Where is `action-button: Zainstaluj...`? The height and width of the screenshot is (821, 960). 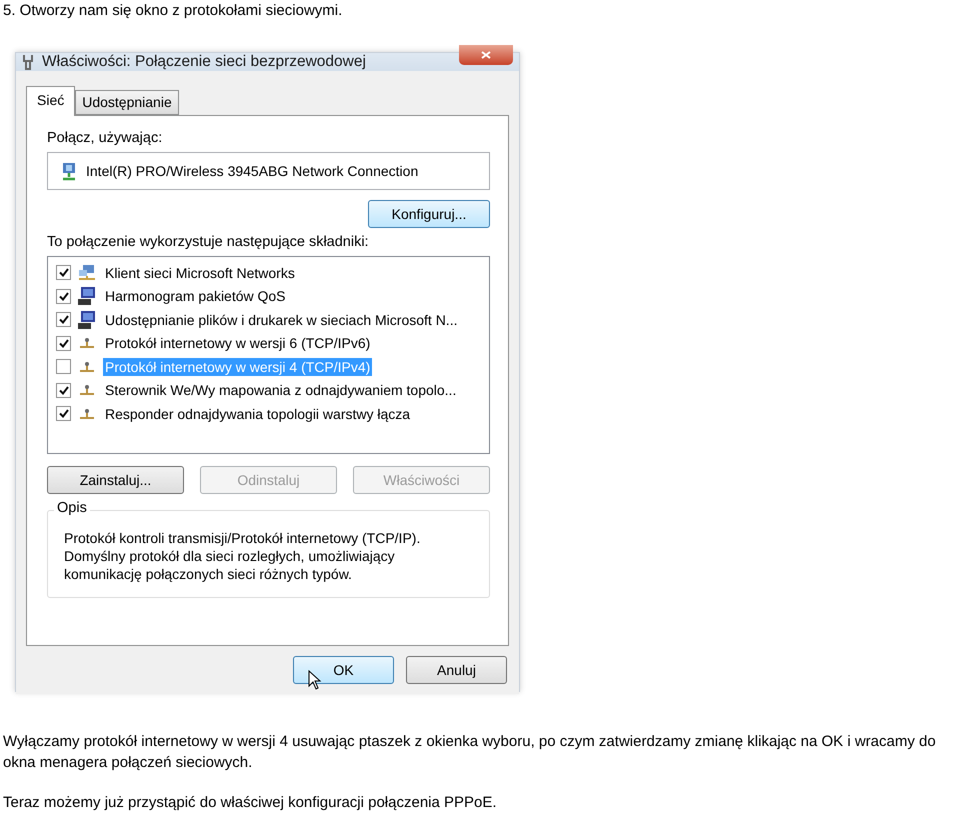
action-button: Zainstaluj... is located at coordinates (115, 480).